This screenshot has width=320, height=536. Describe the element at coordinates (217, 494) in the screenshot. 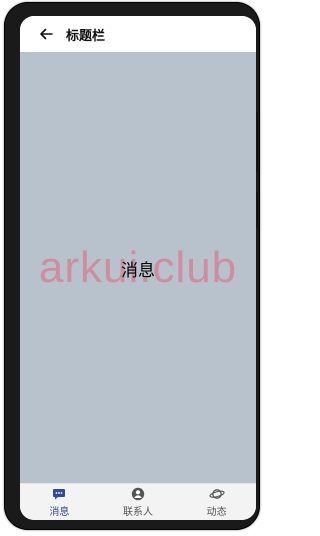

I see `planet-icon` at that location.